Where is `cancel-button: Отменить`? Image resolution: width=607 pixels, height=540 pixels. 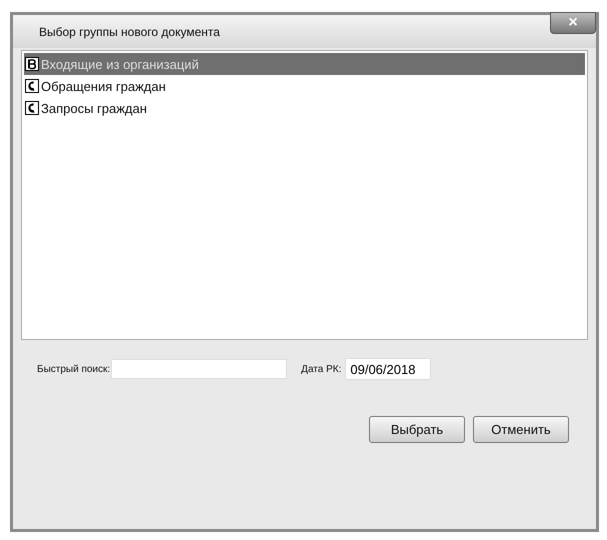
cancel-button: Отменить is located at coordinates (521, 429).